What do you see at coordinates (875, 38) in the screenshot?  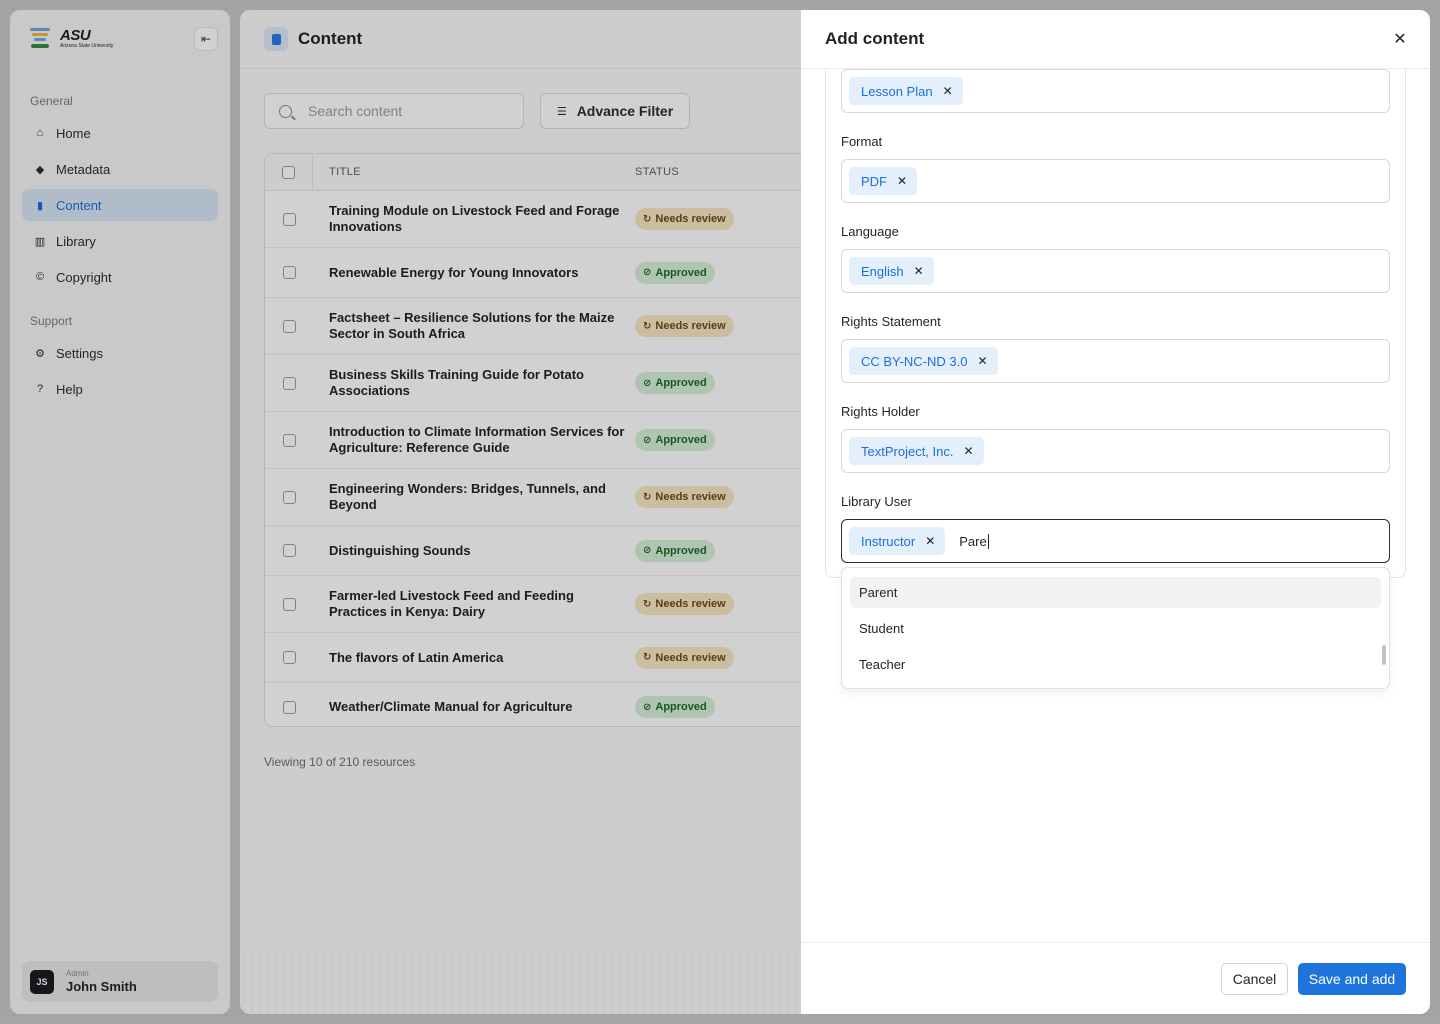 I see `drawer-title: Add content` at bounding box center [875, 38].